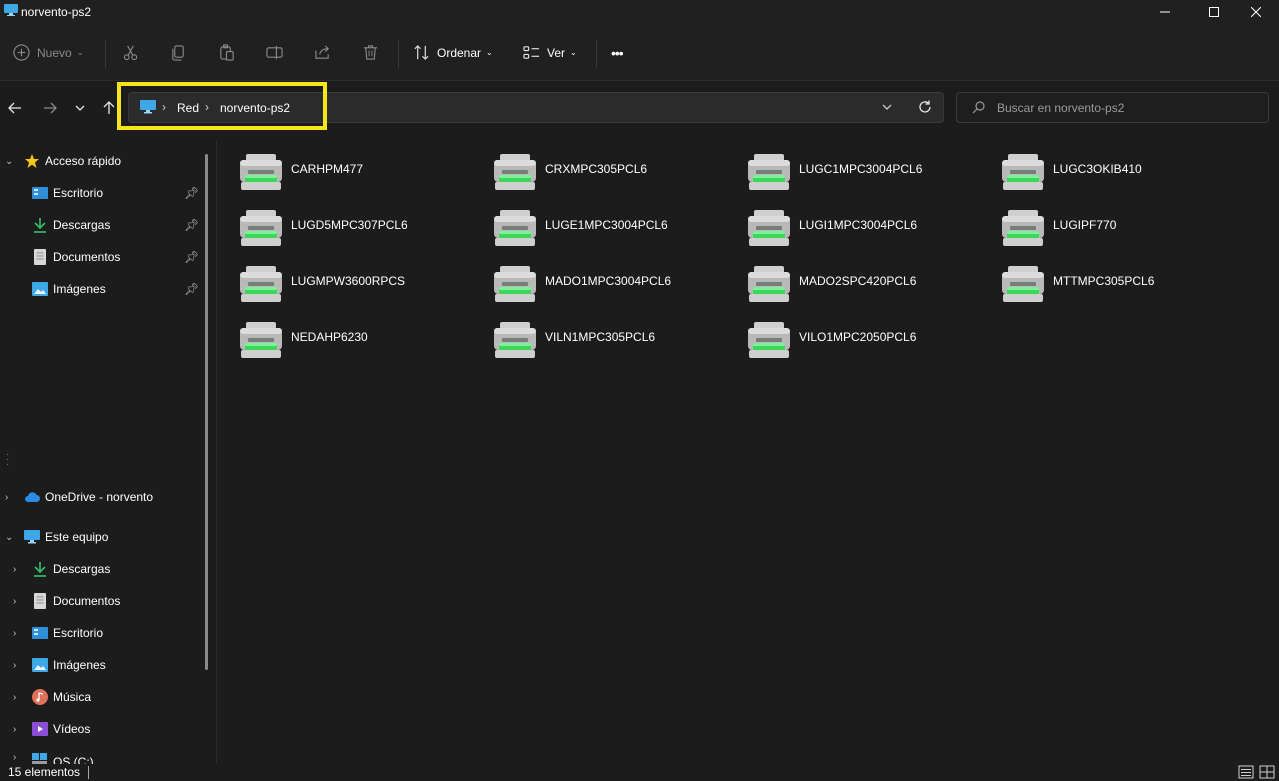 This screenshot has width=1279, height=781. Describe the element at coordinates (872, 173) in the screenshot. I see `printer-item: LUGC1MPC3004PCL6` at that location.